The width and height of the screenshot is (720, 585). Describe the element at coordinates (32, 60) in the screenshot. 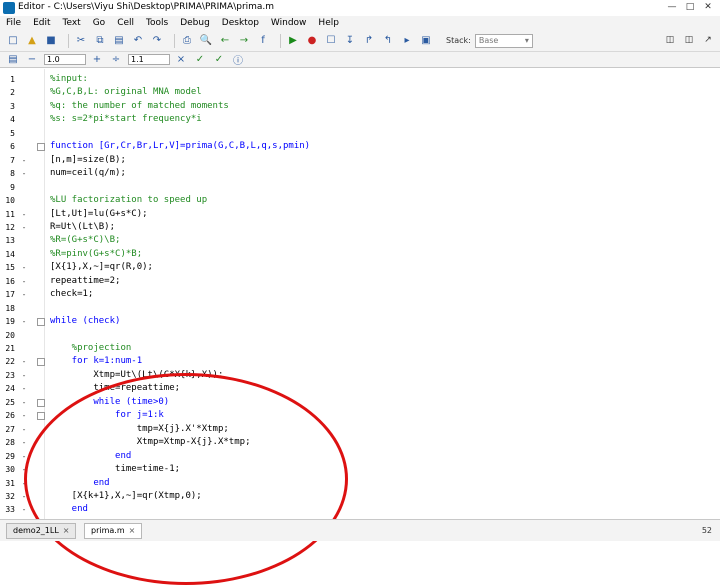

I see `cell-minus-icon: −` at that location.